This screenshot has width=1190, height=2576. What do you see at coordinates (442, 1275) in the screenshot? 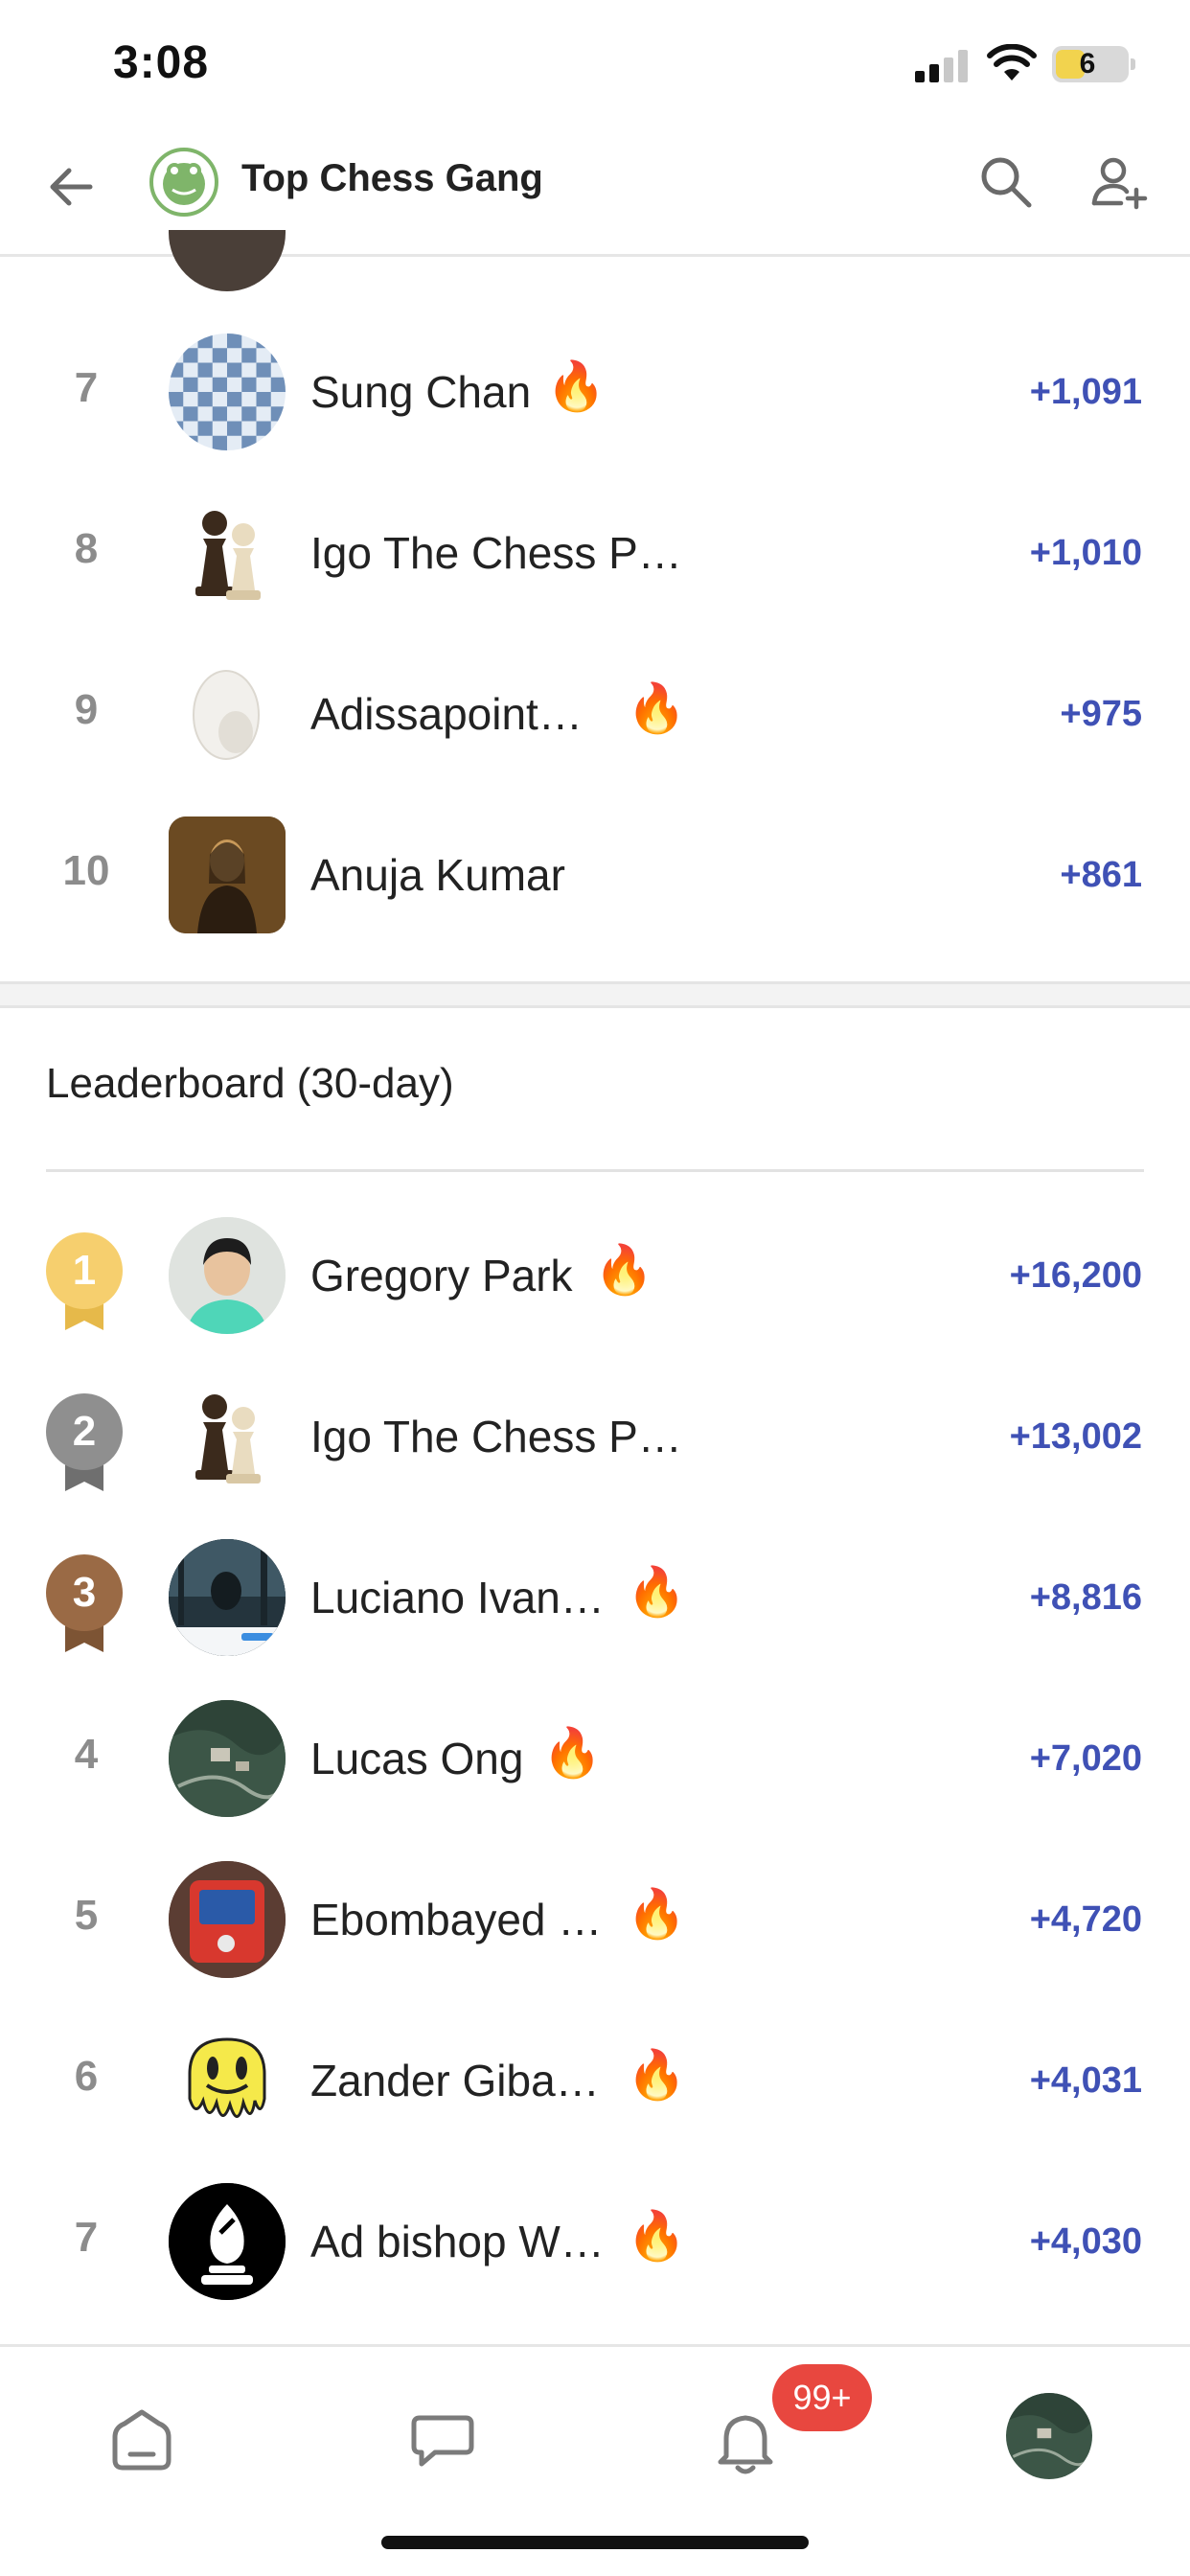
I see `player-name: Gregory Park` at bounding box center [442, 1275].